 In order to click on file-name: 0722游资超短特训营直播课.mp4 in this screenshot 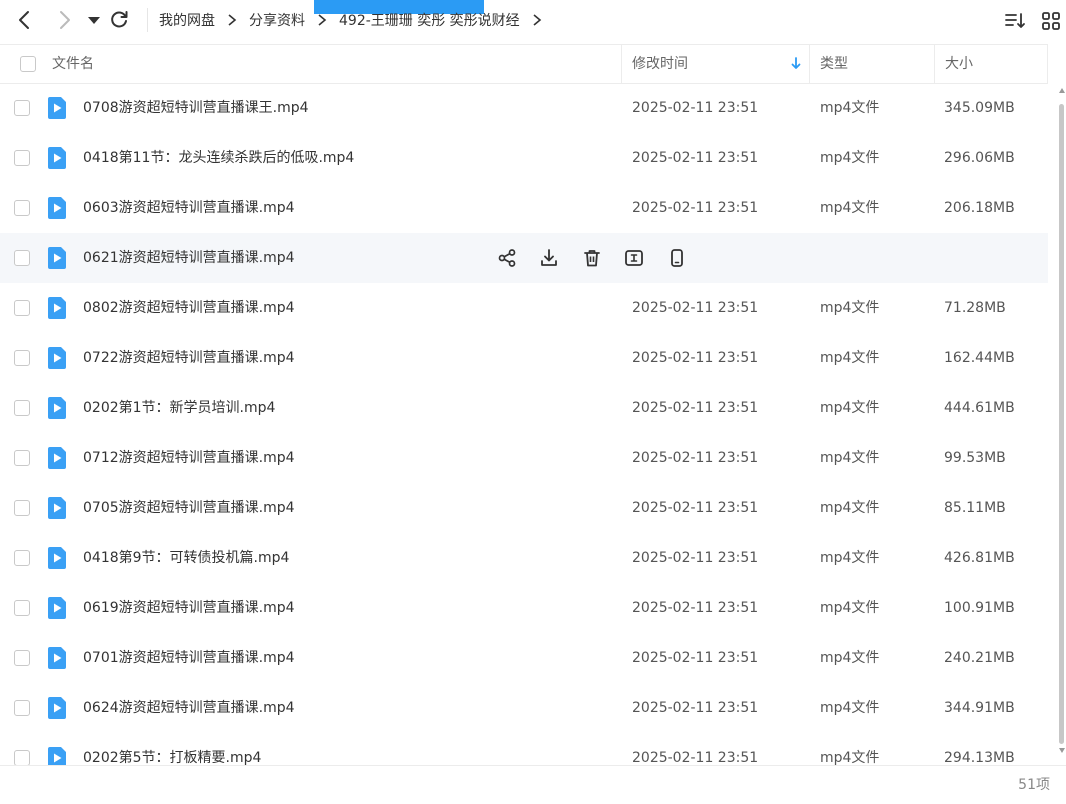, I will do `click(189, 358)`.